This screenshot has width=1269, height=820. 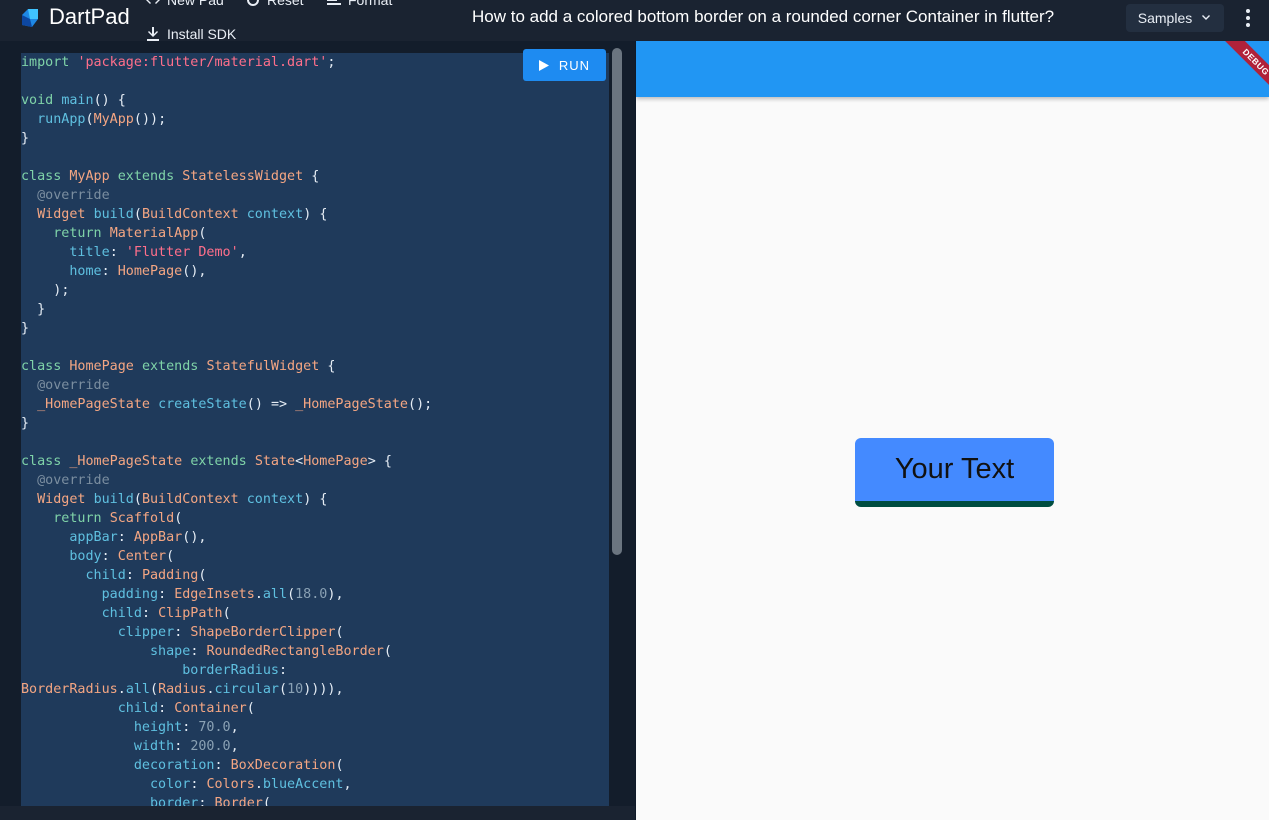 I want to click on format-button: Format, so click(x=359, y=4).